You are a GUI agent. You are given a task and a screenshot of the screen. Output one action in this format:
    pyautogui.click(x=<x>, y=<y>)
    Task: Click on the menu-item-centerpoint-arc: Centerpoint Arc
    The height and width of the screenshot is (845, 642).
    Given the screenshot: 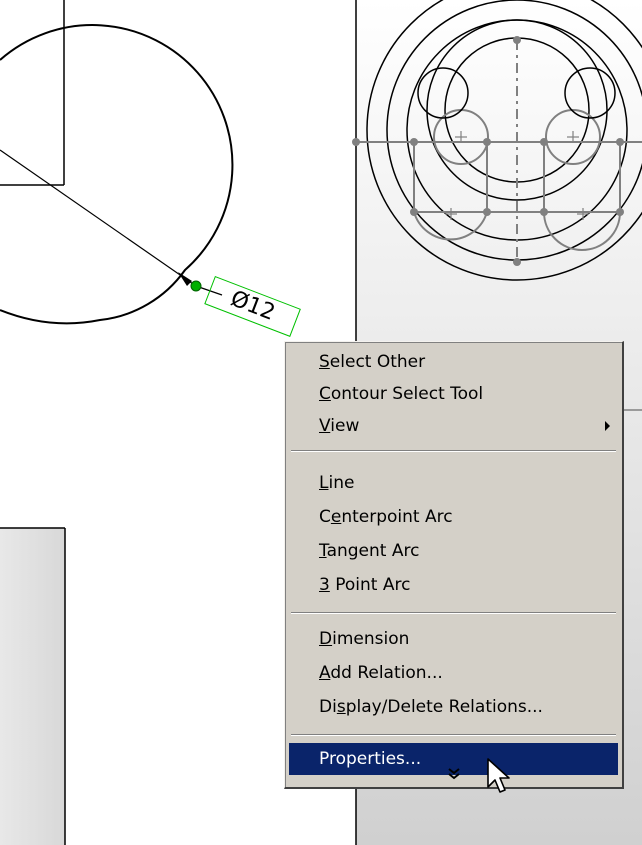 What is the action you would take?
    pyautogui.click(x=453, y=517)
    